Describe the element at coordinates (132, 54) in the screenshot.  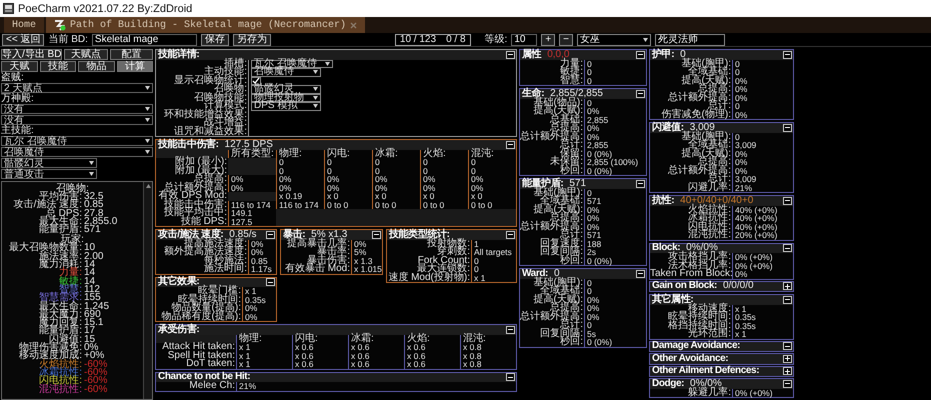
I see `sidebar-button: 配置` at that location.